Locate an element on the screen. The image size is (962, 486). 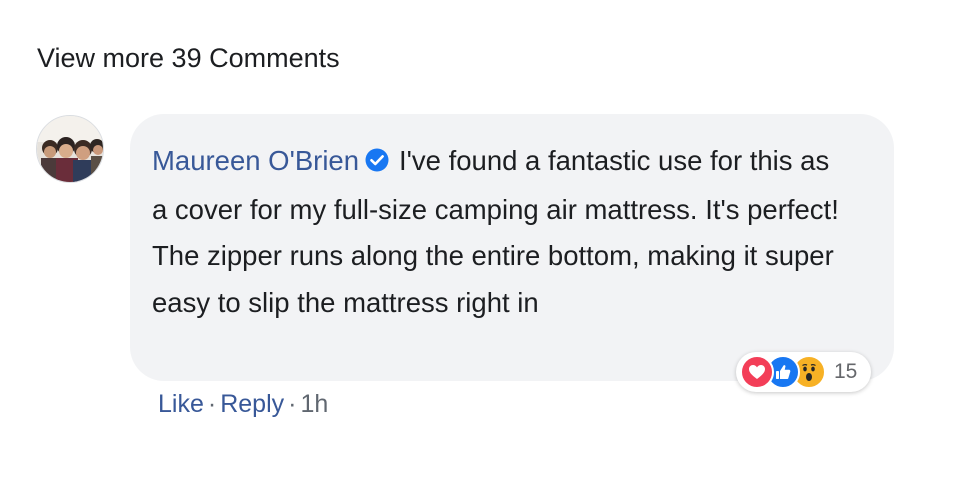
author-name-link: Maureen O'Brien is located at coordinates (255, 160).